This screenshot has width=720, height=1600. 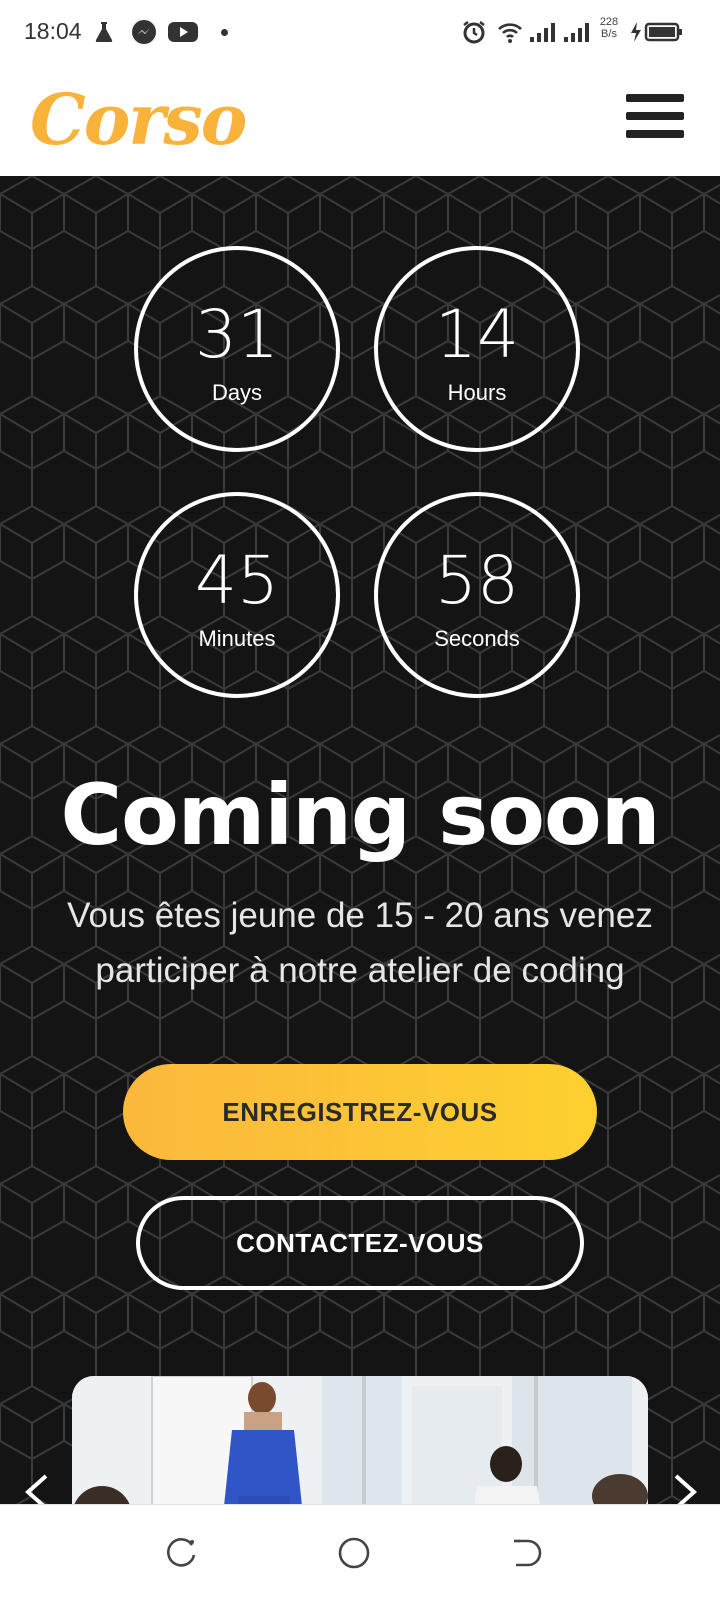 I want to click on countdown-label: Hours, so click(x=477, y=392).